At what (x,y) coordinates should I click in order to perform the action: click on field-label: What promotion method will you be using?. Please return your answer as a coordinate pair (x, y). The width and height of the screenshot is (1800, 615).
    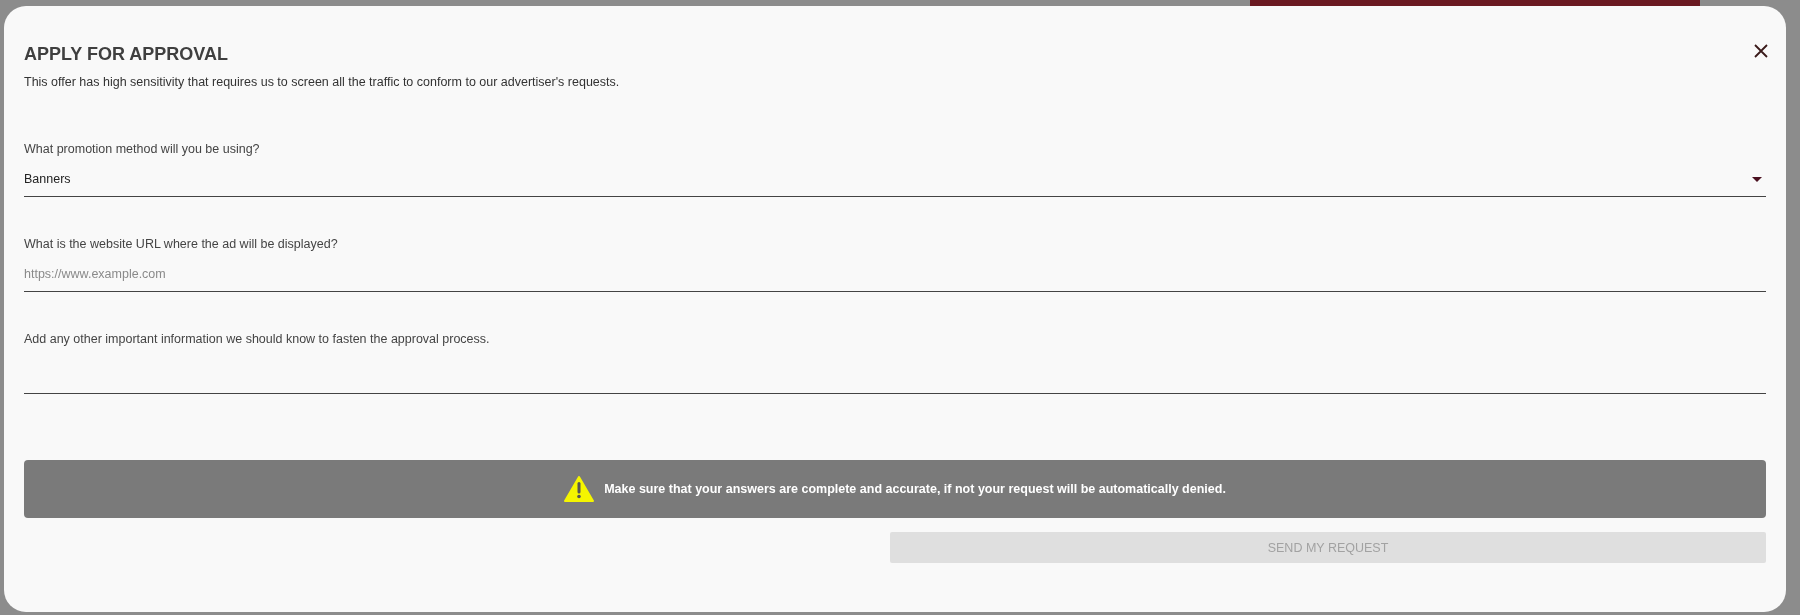
    Looking at the image, I should click on (142, 149).